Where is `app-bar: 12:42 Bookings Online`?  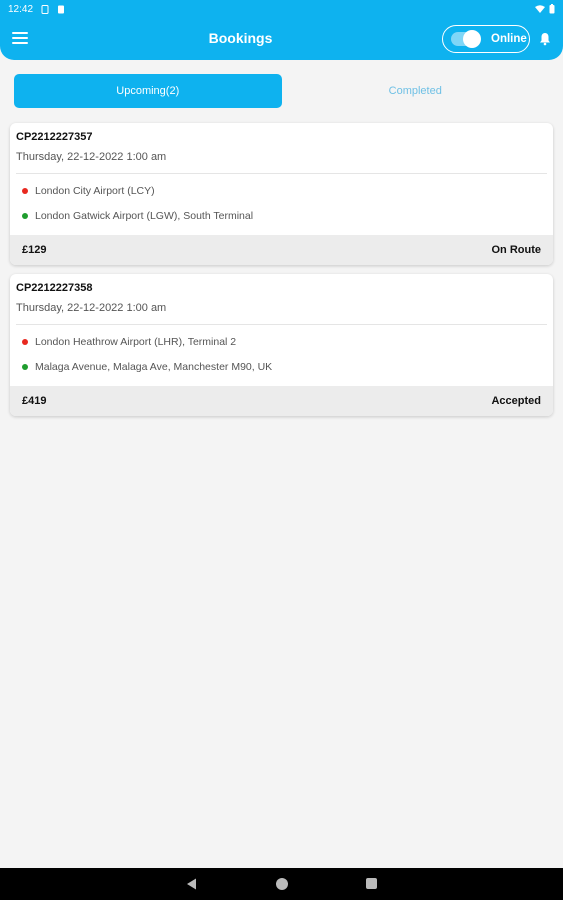 app-bar: 12:42 Bookings Online is located at coordinates (281, 30).